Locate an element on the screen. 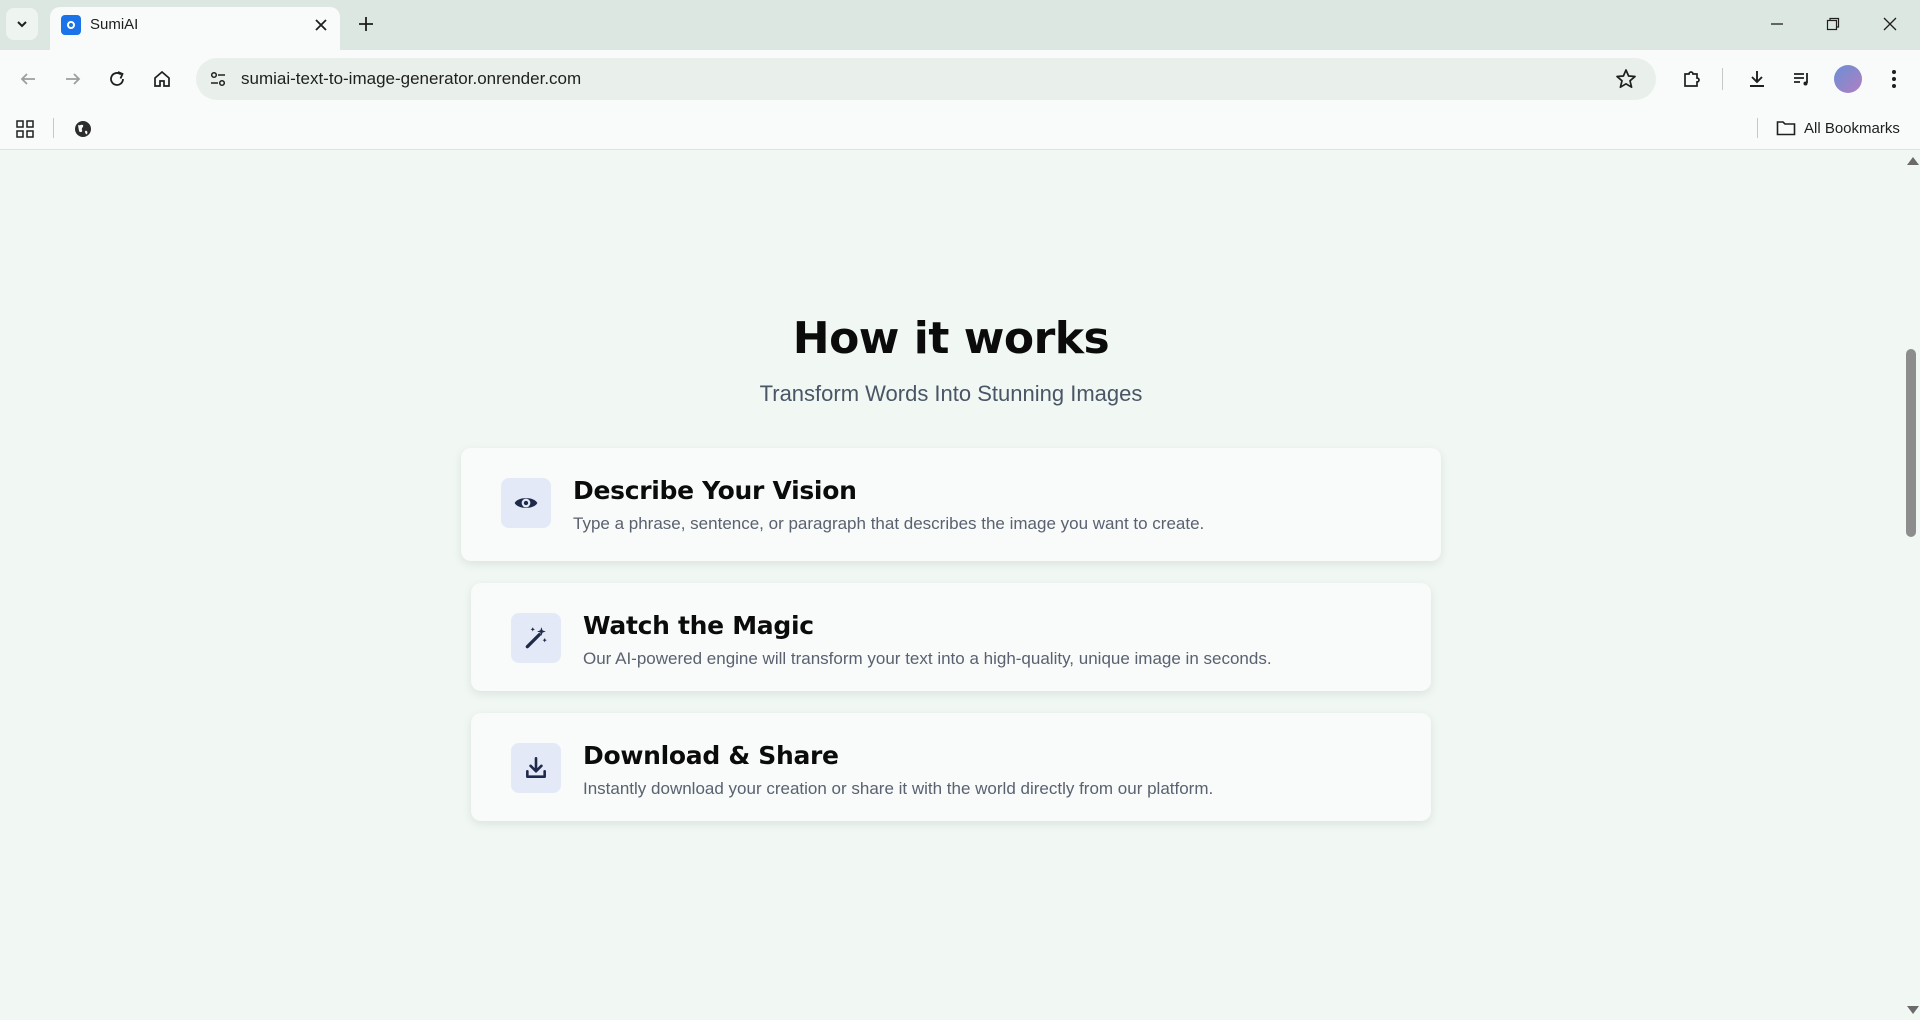 The width and height of the screenshot is (1920, 1020). tab-search-button is located at coordinates (22, 24).